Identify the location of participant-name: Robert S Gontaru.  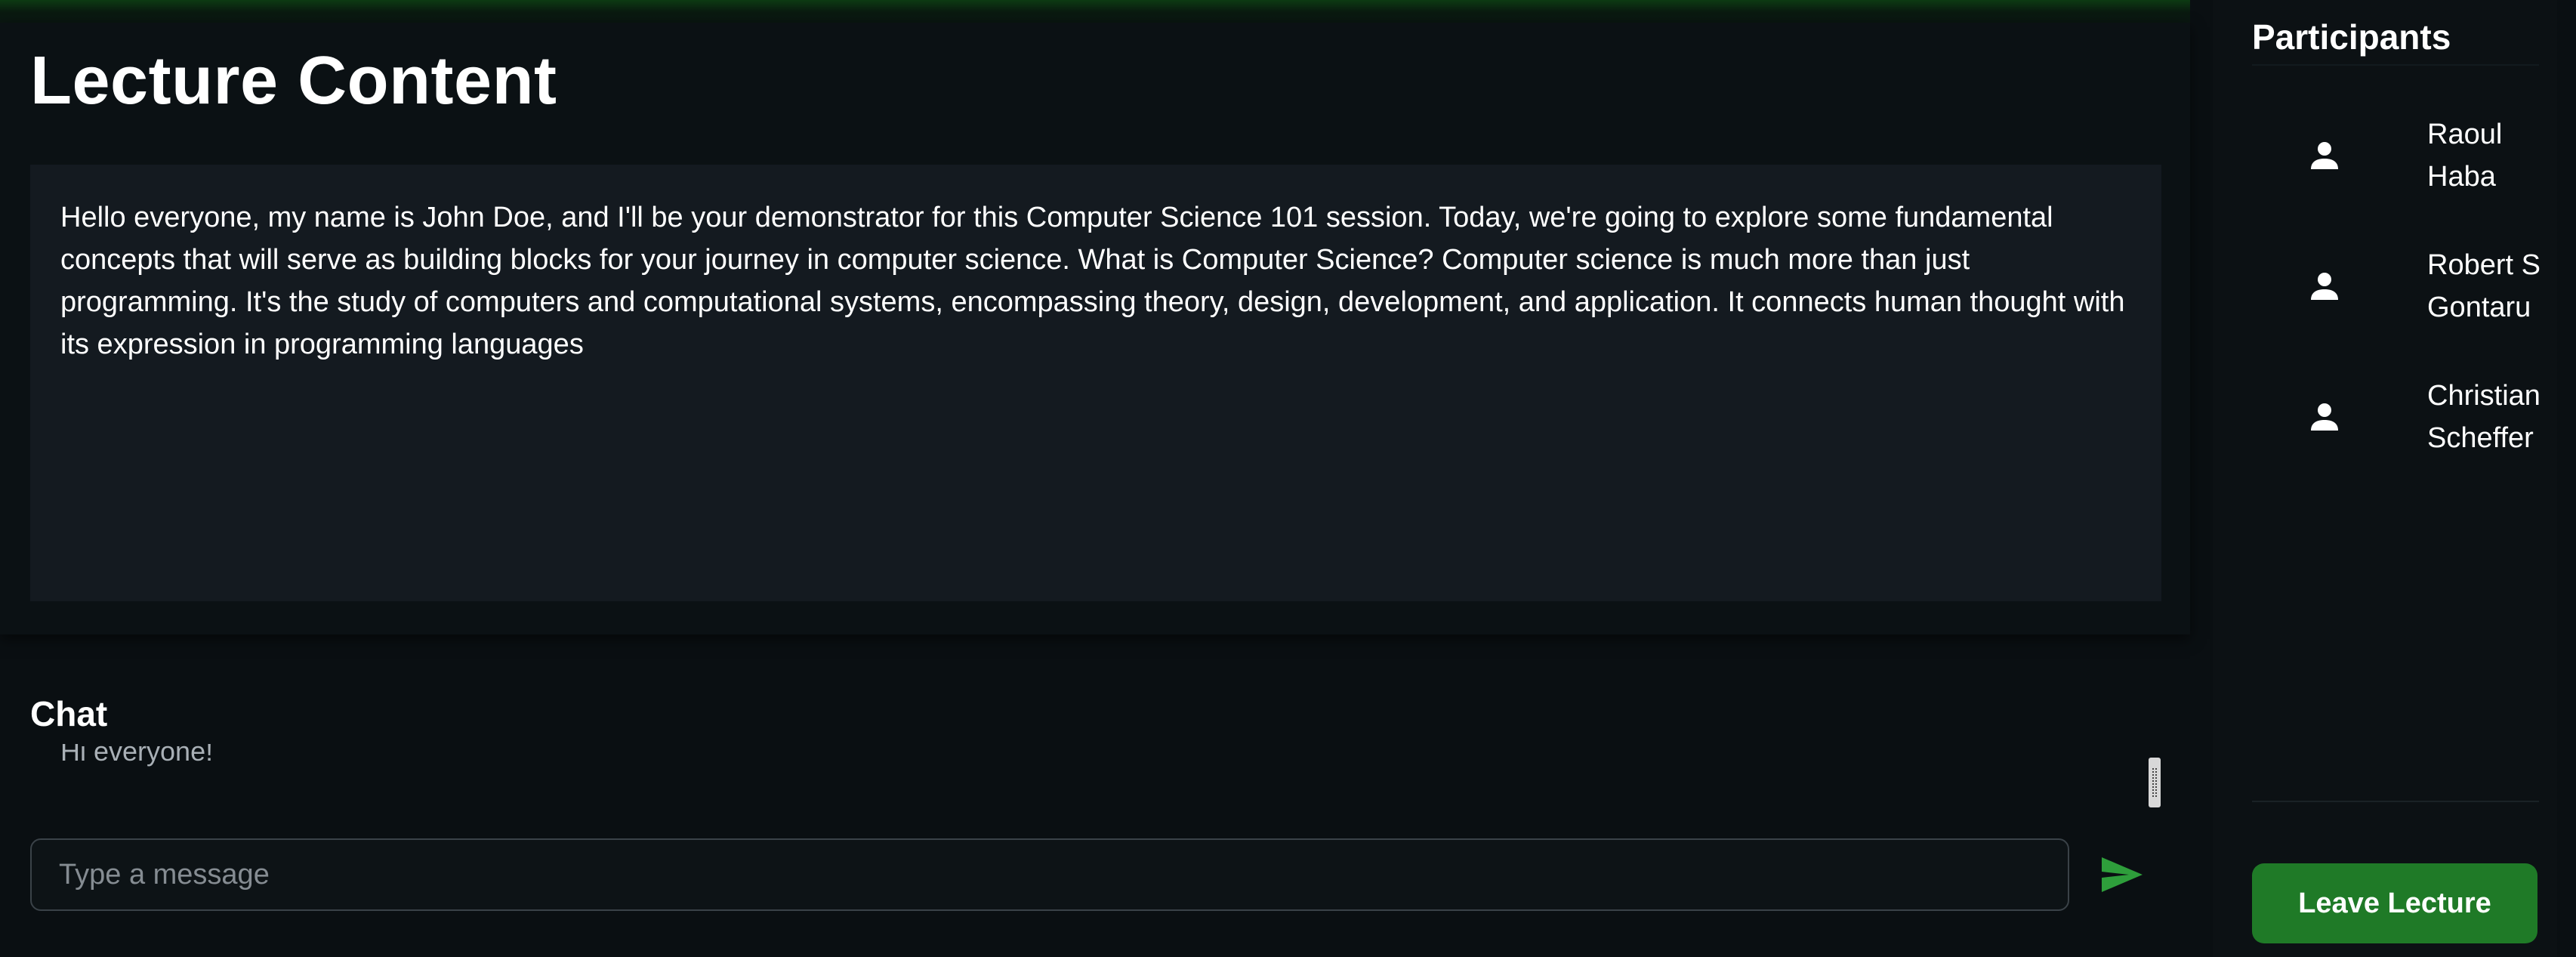
(2484, 286).